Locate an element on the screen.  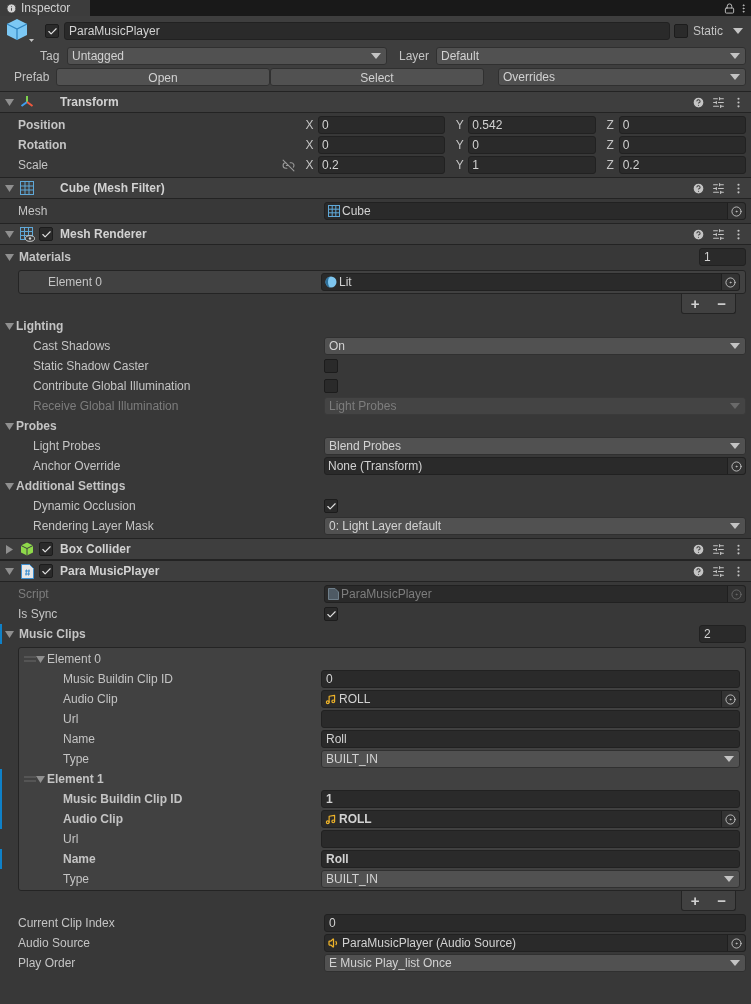
object-field: Cube is located at coordinates (535, 211).